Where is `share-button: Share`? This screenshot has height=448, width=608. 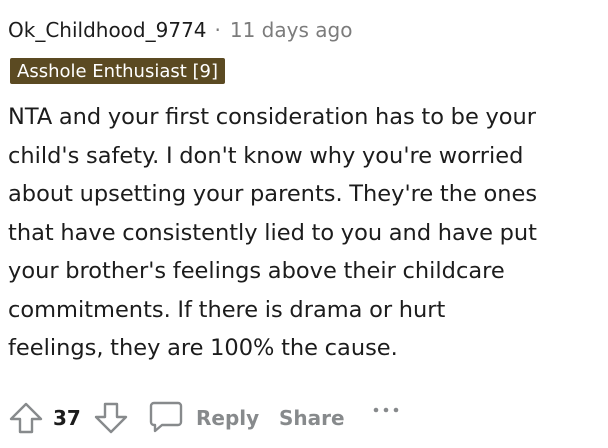
share-button: Share is located at coordinates (312, 418).